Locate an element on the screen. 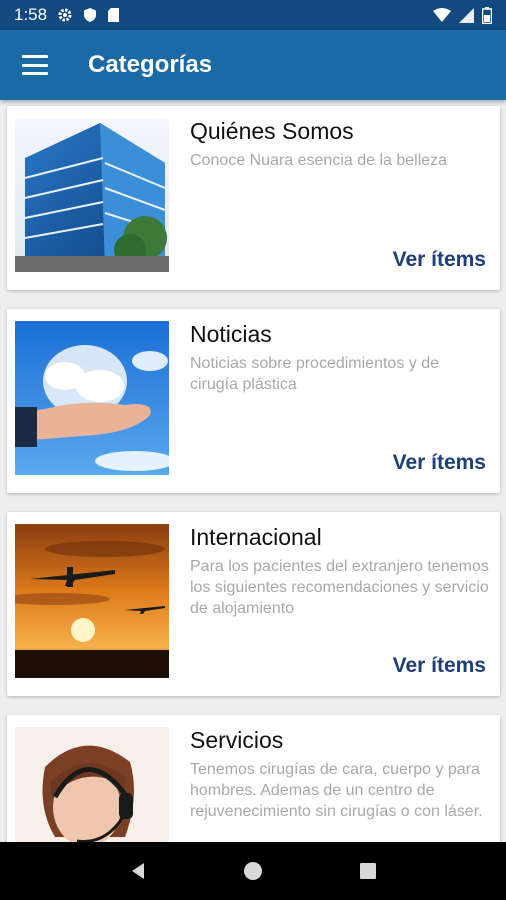 Image resolution: width=506 pixels, height=900 pixels. home-icon is located at coordinates (252, 871).